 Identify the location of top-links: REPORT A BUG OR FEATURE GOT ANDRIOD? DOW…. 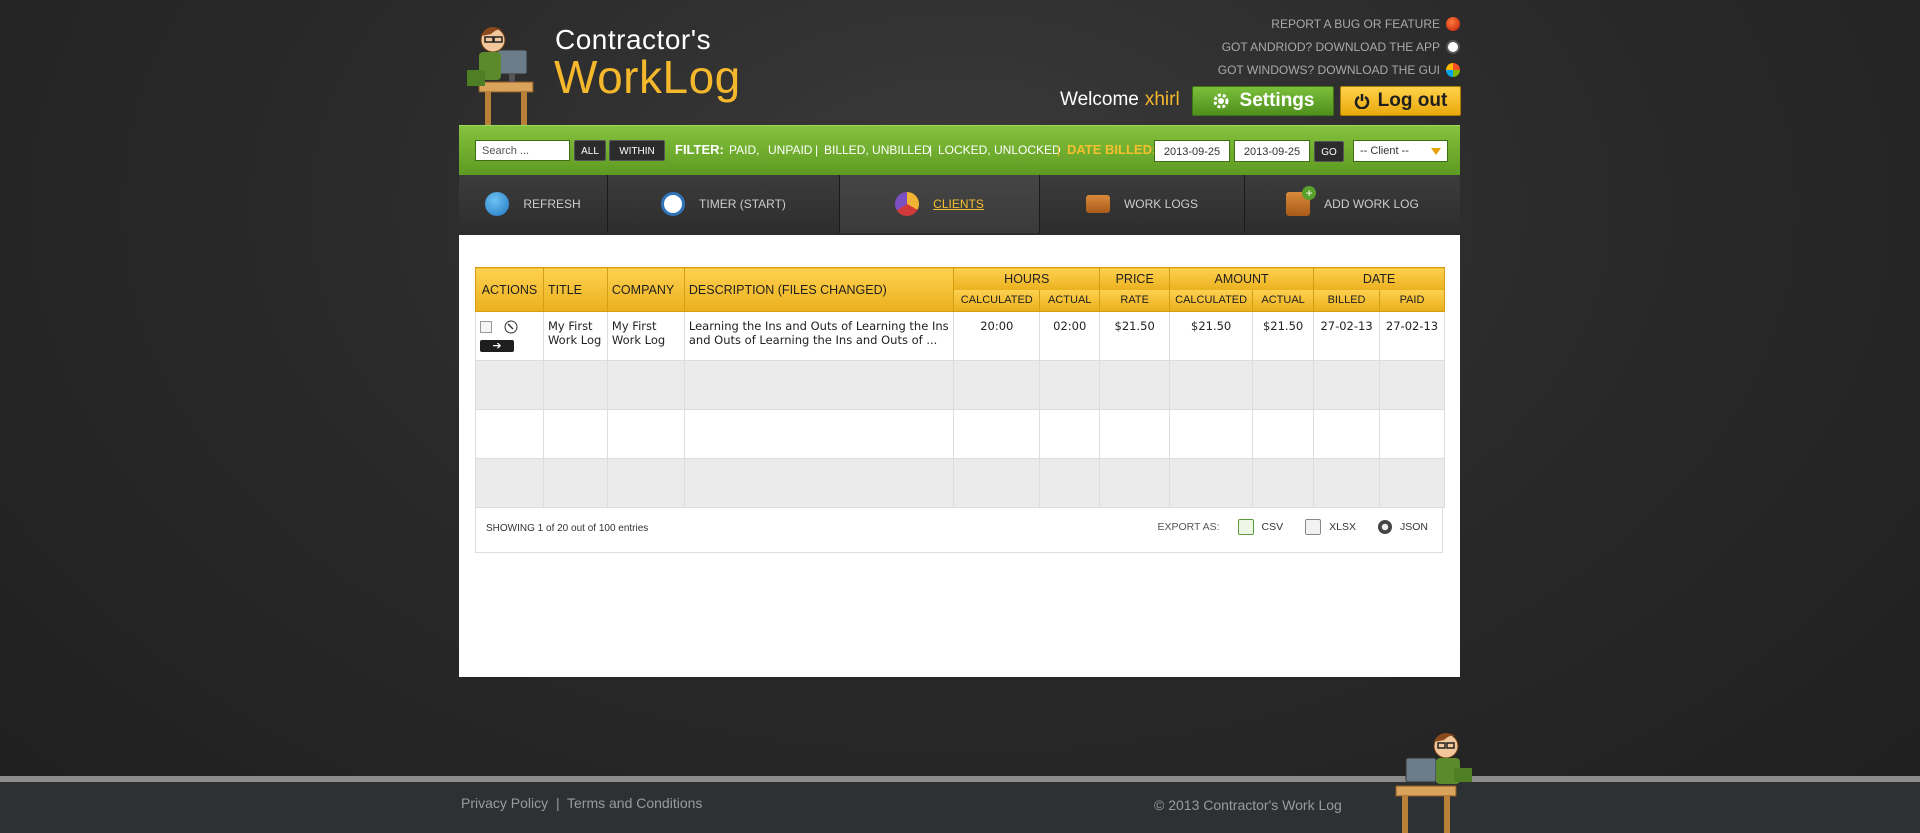
(1339, 46).